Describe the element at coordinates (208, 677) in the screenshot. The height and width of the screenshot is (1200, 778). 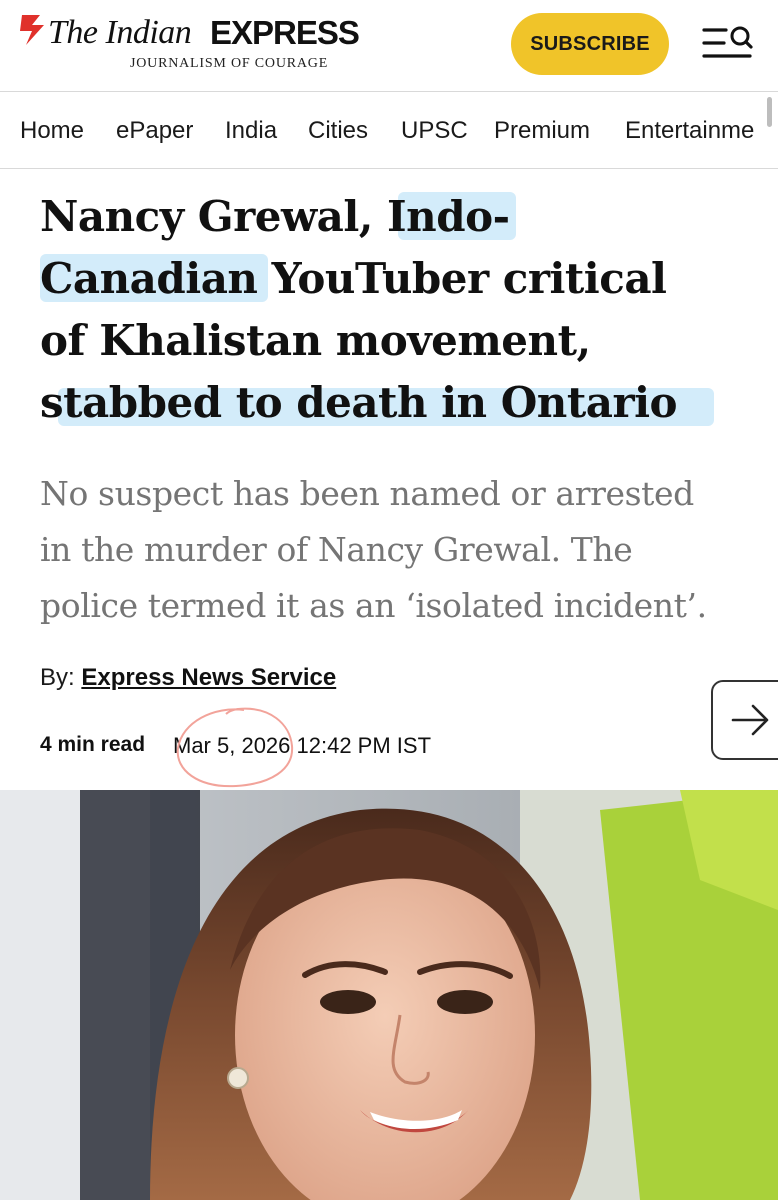
I see `author-link: Express News Service` at that location.